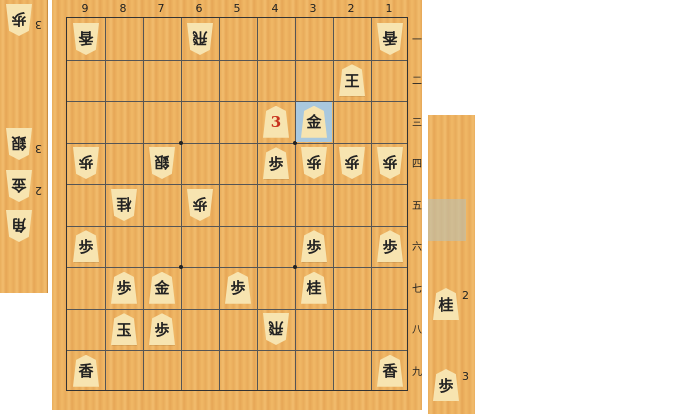  I want to click on rank-label: 三, so click(417, 123).